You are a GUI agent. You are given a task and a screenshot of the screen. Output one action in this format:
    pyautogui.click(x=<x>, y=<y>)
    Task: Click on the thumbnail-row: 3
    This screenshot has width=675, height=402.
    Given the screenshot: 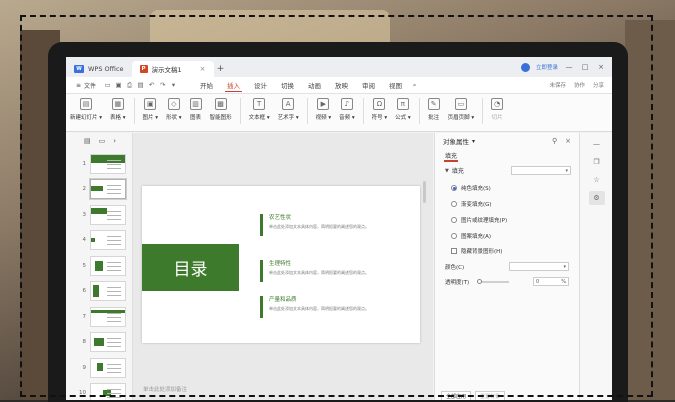 What is the action you would take?
    pyautogui.click(x=99, y=215)
    